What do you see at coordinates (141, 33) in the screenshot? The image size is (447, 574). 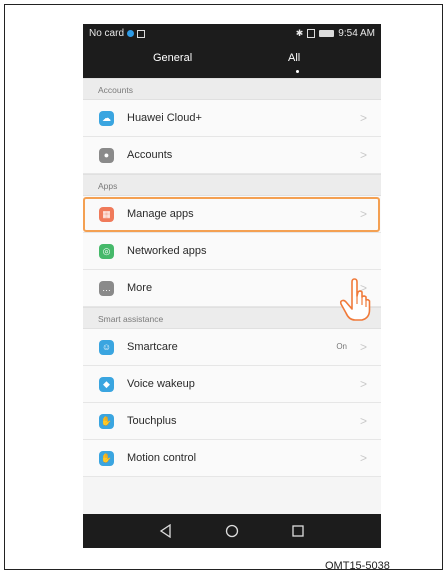 I see `image-icon` at bounding box center [141, 33].